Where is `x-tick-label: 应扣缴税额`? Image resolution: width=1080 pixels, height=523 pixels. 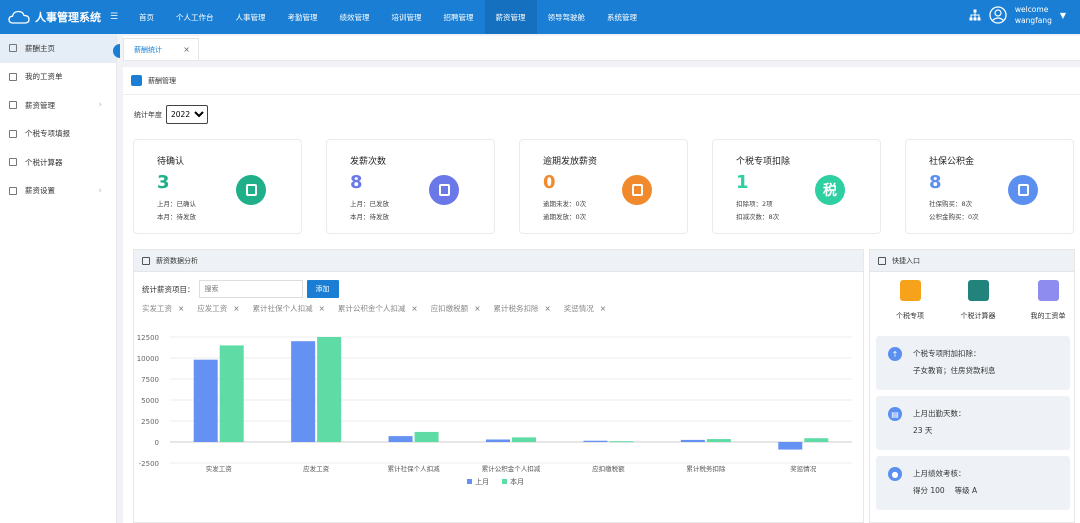
x-tick-label: 应扣缴税额 is located at coordinates (608, 468).